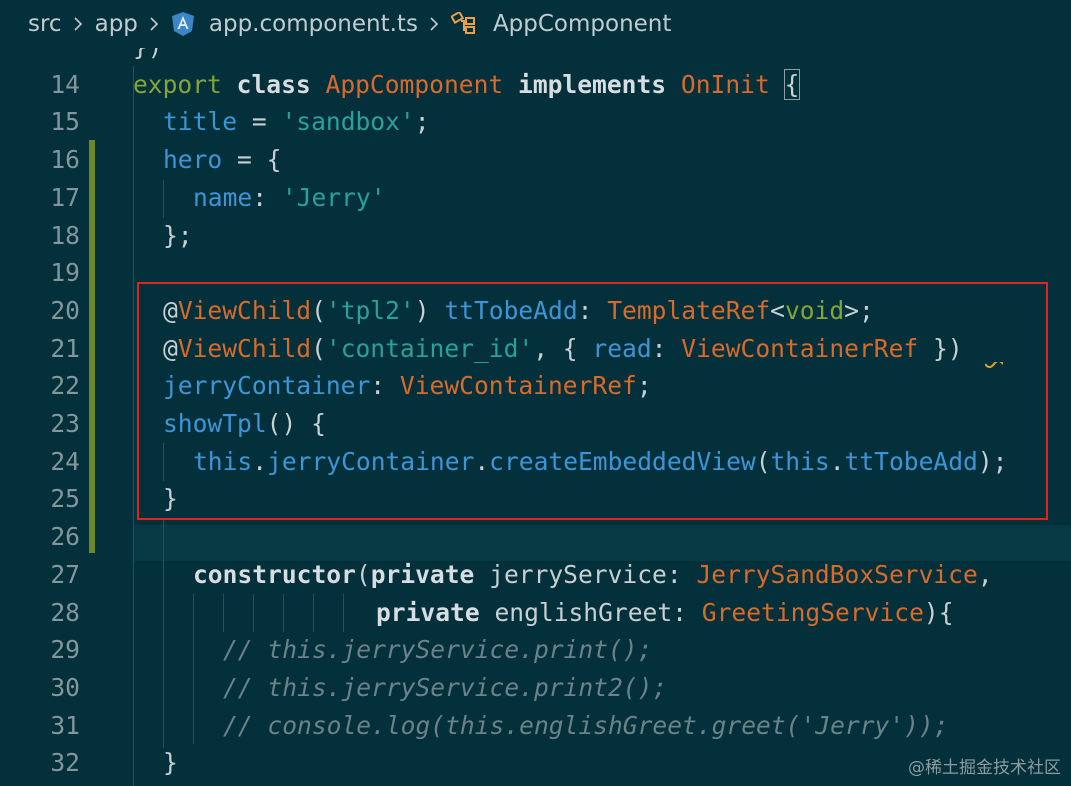  What do you see at coordinates (837, 574) in the screenshot?
I see `token-class: JerrySandBoxService` at bounding box center [837, 574].